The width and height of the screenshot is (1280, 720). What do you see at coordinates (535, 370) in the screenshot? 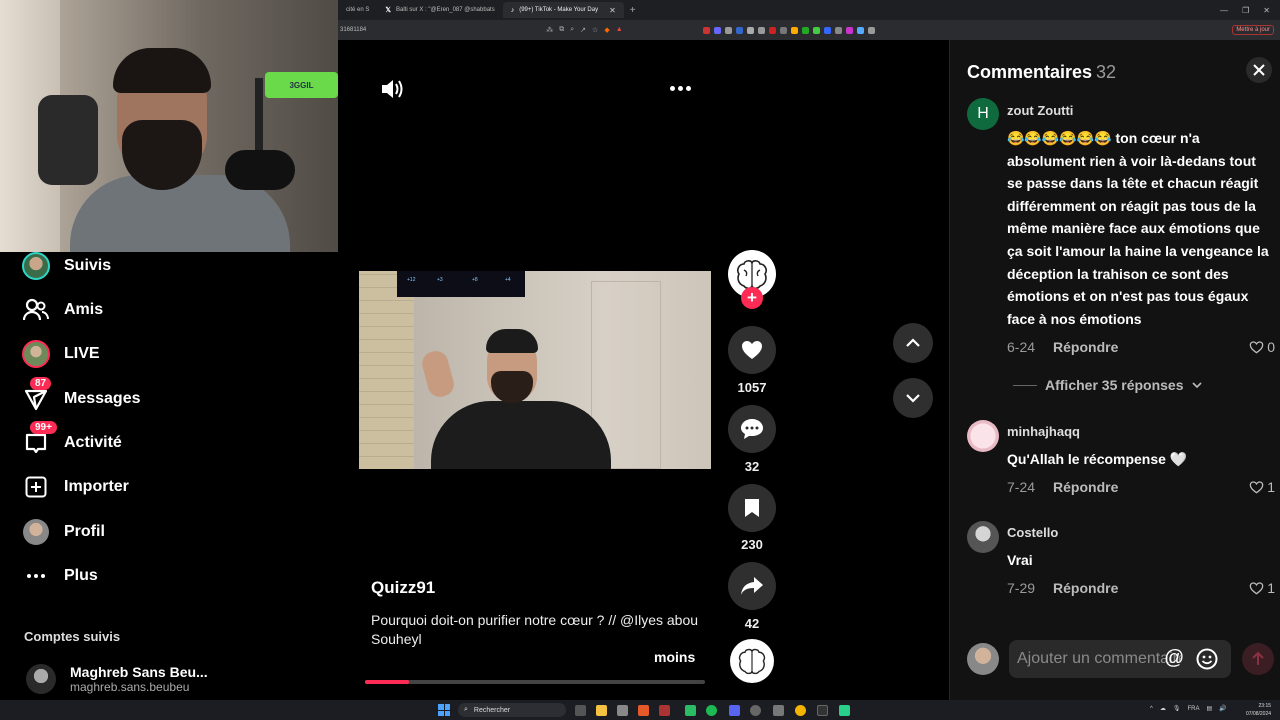
I see `video-frame: +12 +3 +8 +4` at bounding box center [535, 370].